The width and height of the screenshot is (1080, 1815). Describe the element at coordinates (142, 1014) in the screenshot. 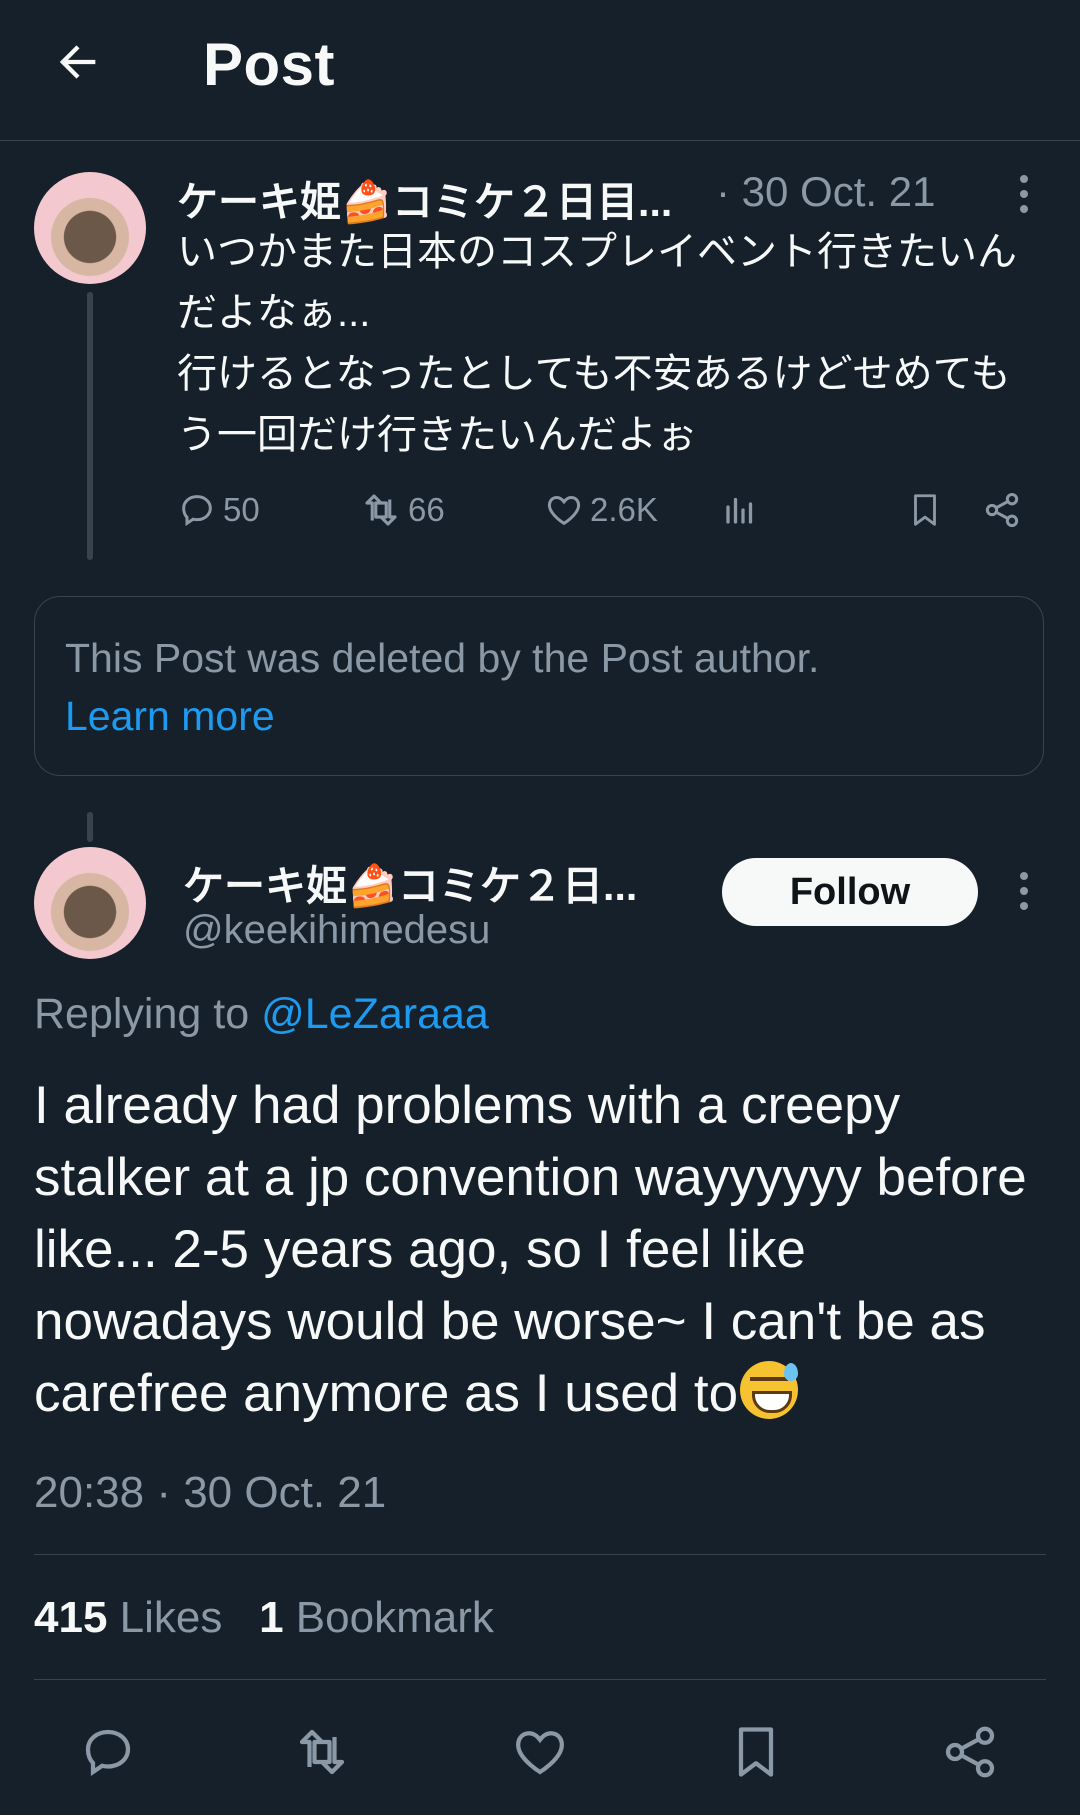

I see `replying-prefix: Replying to` at that location.